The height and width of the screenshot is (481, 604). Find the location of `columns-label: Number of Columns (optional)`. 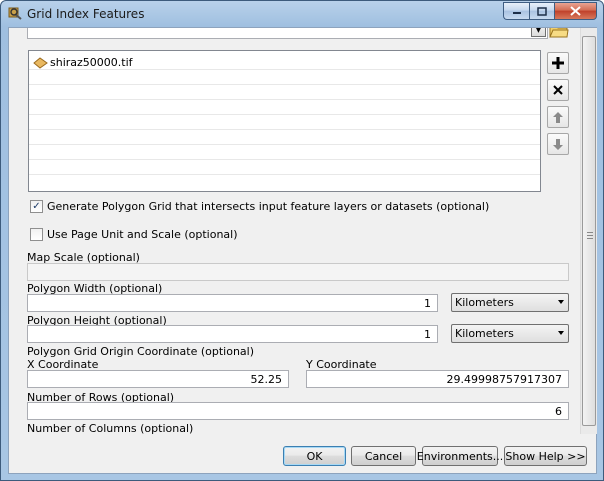

columns-label: Number of Columns (optional) is located at coordinates (110, 428).